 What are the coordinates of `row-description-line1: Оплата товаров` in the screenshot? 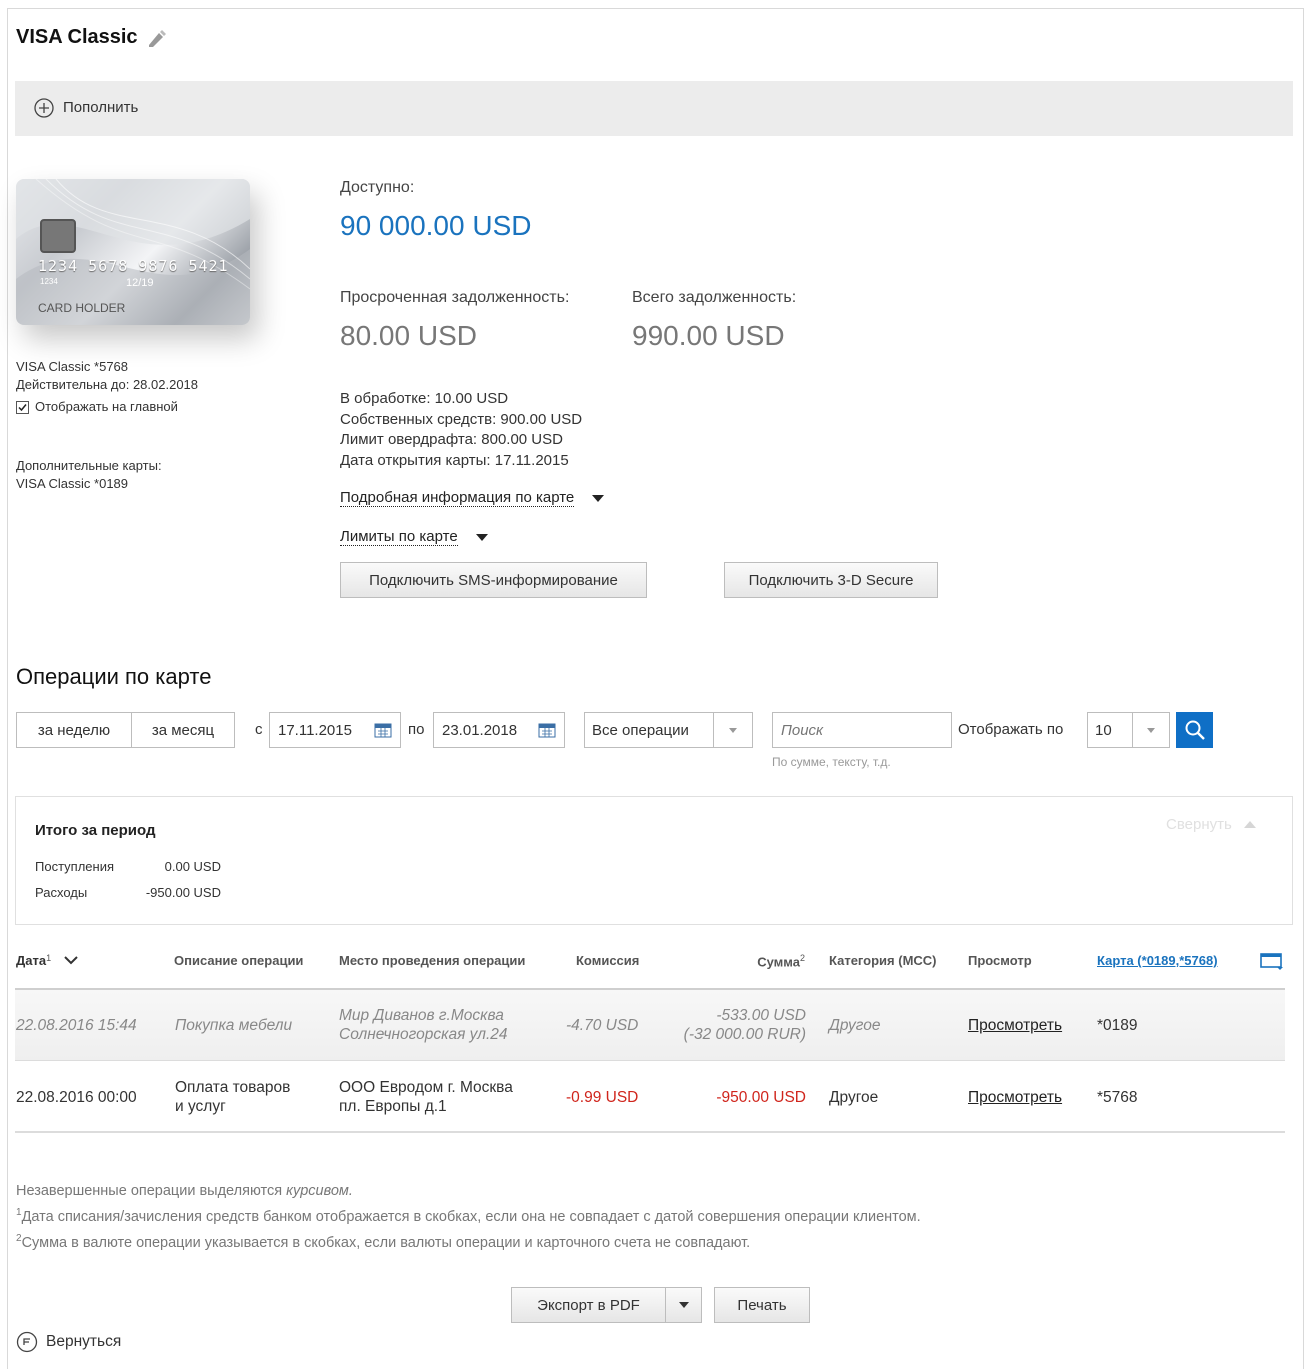 It's located at (233, 1087).